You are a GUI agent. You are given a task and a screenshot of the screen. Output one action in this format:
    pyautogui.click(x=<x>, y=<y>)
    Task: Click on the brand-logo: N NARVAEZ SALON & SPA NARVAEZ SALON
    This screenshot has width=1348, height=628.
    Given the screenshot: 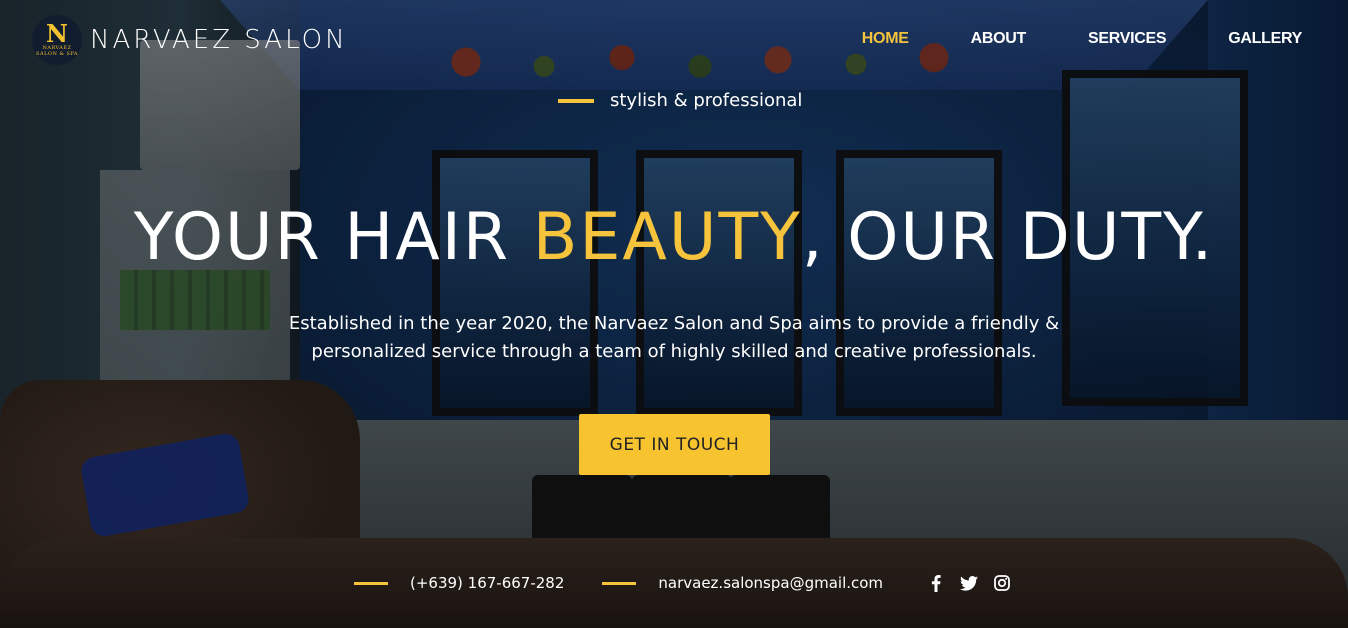 What is the action you would take?
    pyautogui.click(x=190, y=40)
    